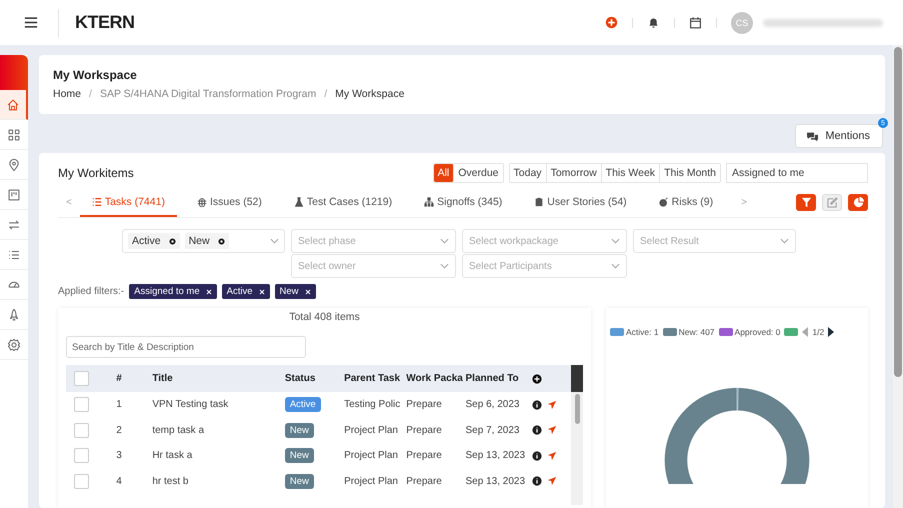  What do you see at coordinates (14, 72) in the screenshot?
I see `sidebar-accent` at bounding box center [14, 72].